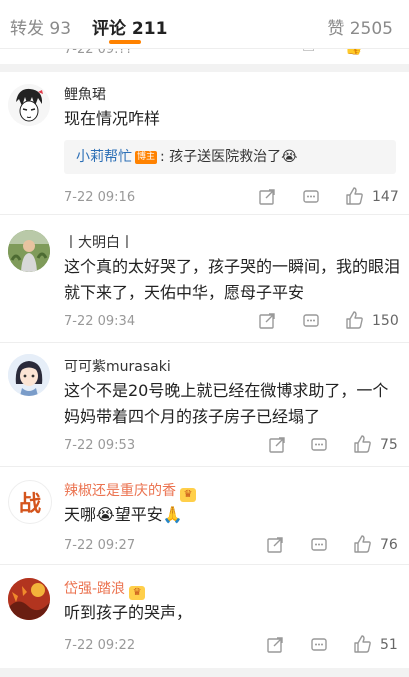  What do you see at coordinates (308, 52) in the screenshot?
I see `comment-icon: ▭` at bounding box center [308, 52].